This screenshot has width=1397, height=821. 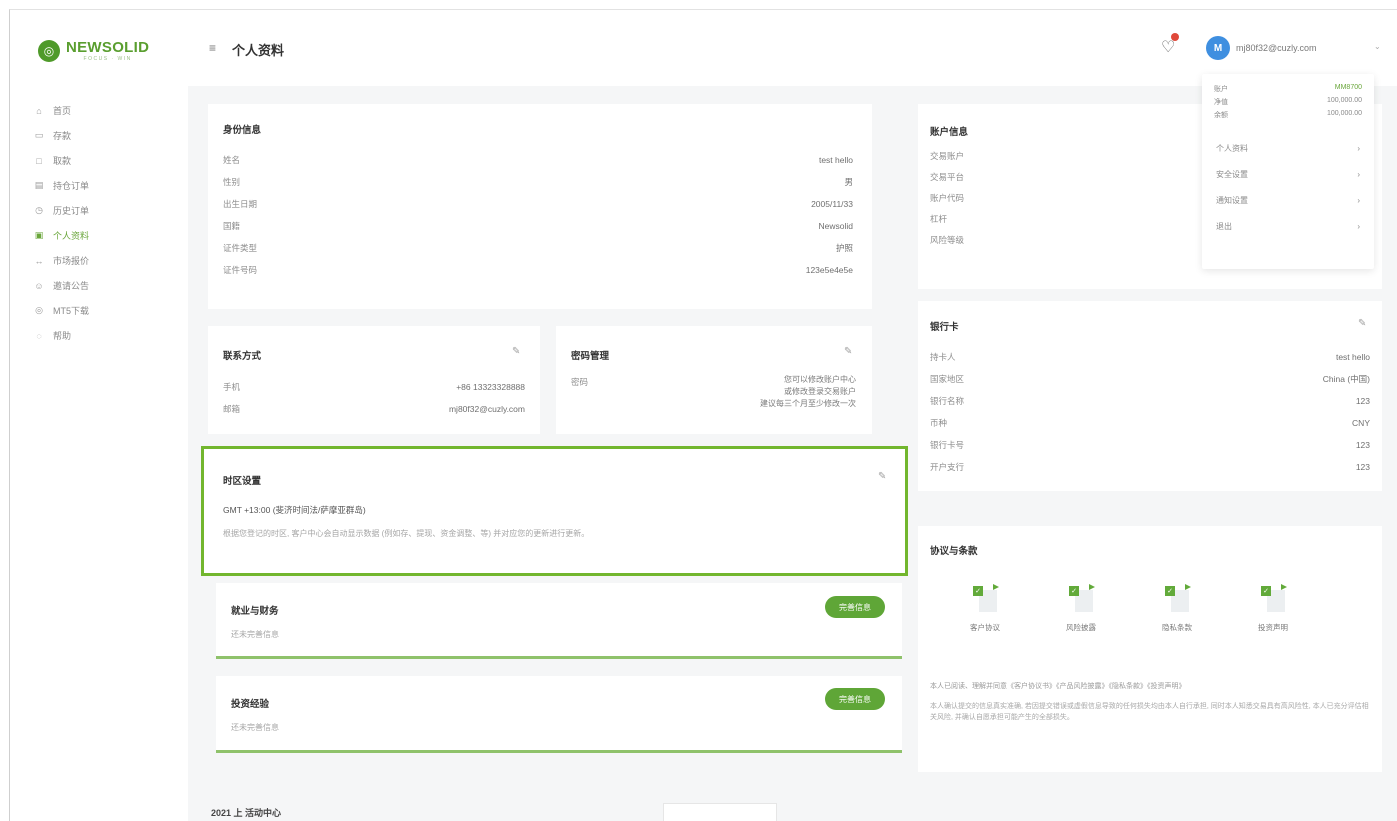 What do you see at coordinates (808, 403) in the screenshot?
I see `password-hint-line: 建议每三个月至少修改一次` at bounding box center [808, 403].